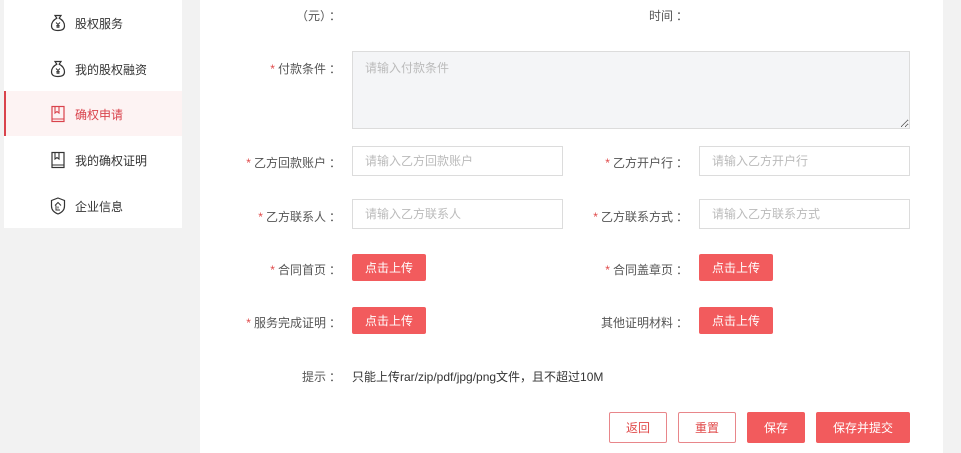  Describe the element at coordinates (668, 16) in the screenshot. I see `time-label: 时间：` at that location.